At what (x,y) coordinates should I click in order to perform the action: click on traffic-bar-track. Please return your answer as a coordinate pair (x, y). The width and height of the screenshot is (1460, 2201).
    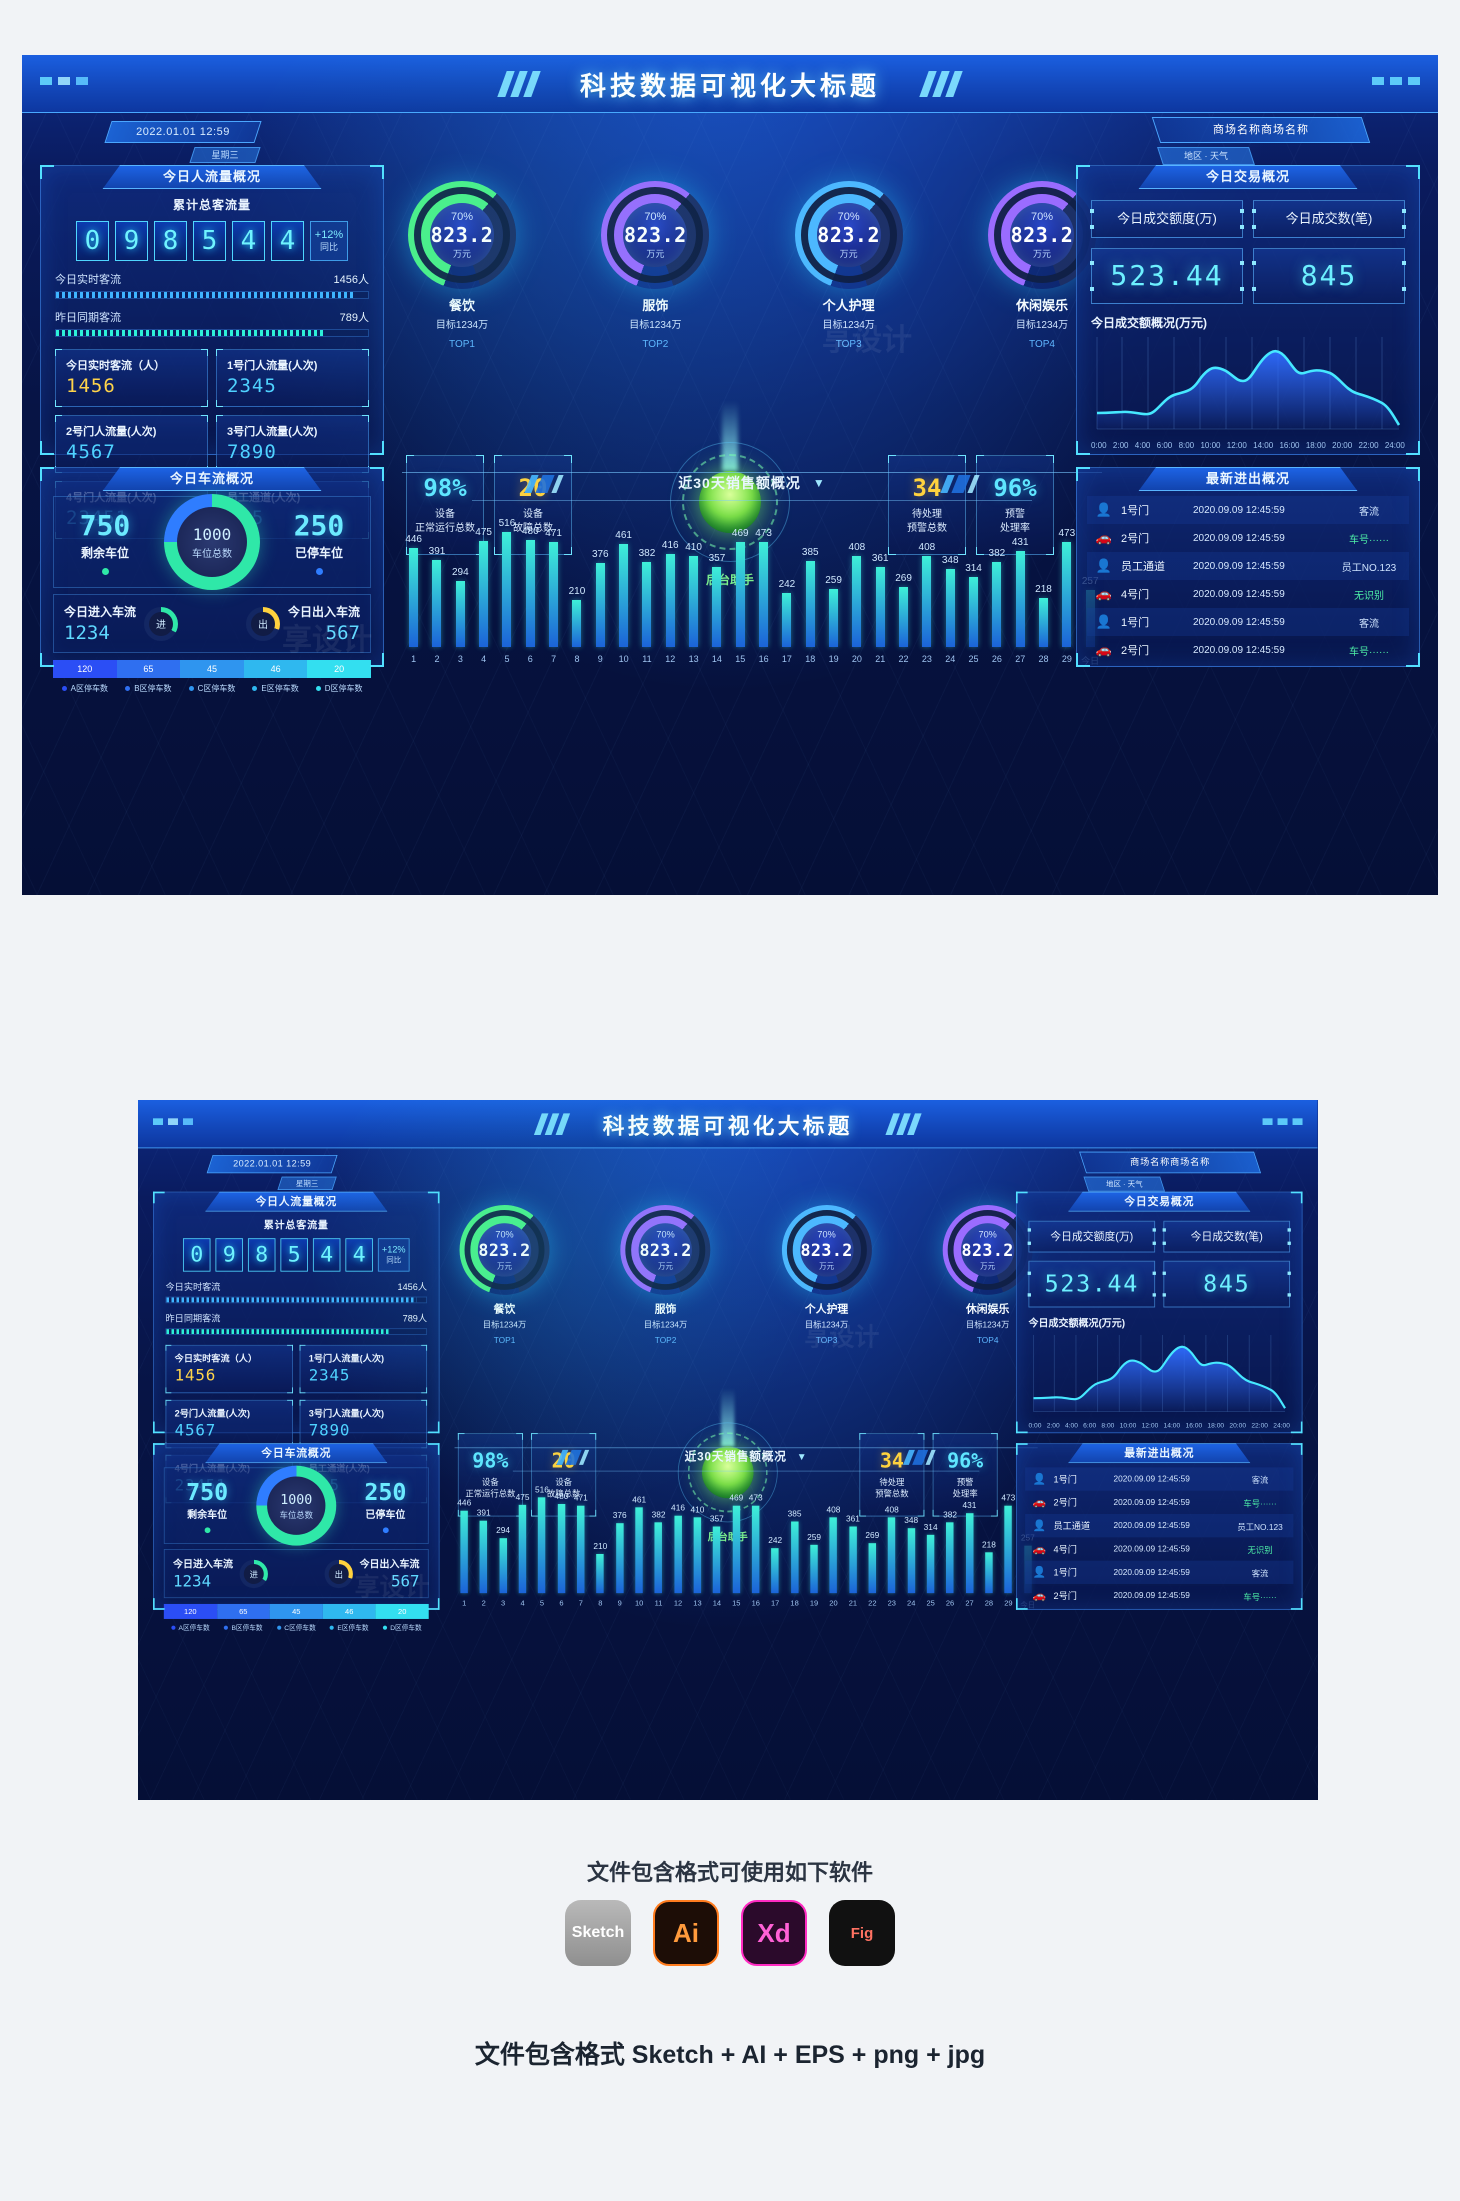
    Looking at the image, I should click on (296, 1300).